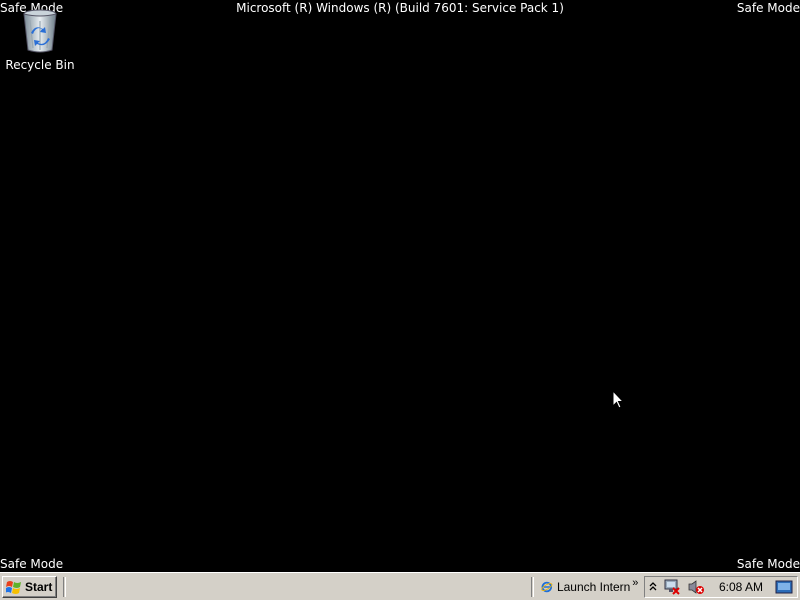 The height and width of the screenshot is (600, 800). What do you see at coordinates (40, 65) in the screenshot?
I see `desktop-icon-label: Recycle Bin` at bounding box center [40, 65].